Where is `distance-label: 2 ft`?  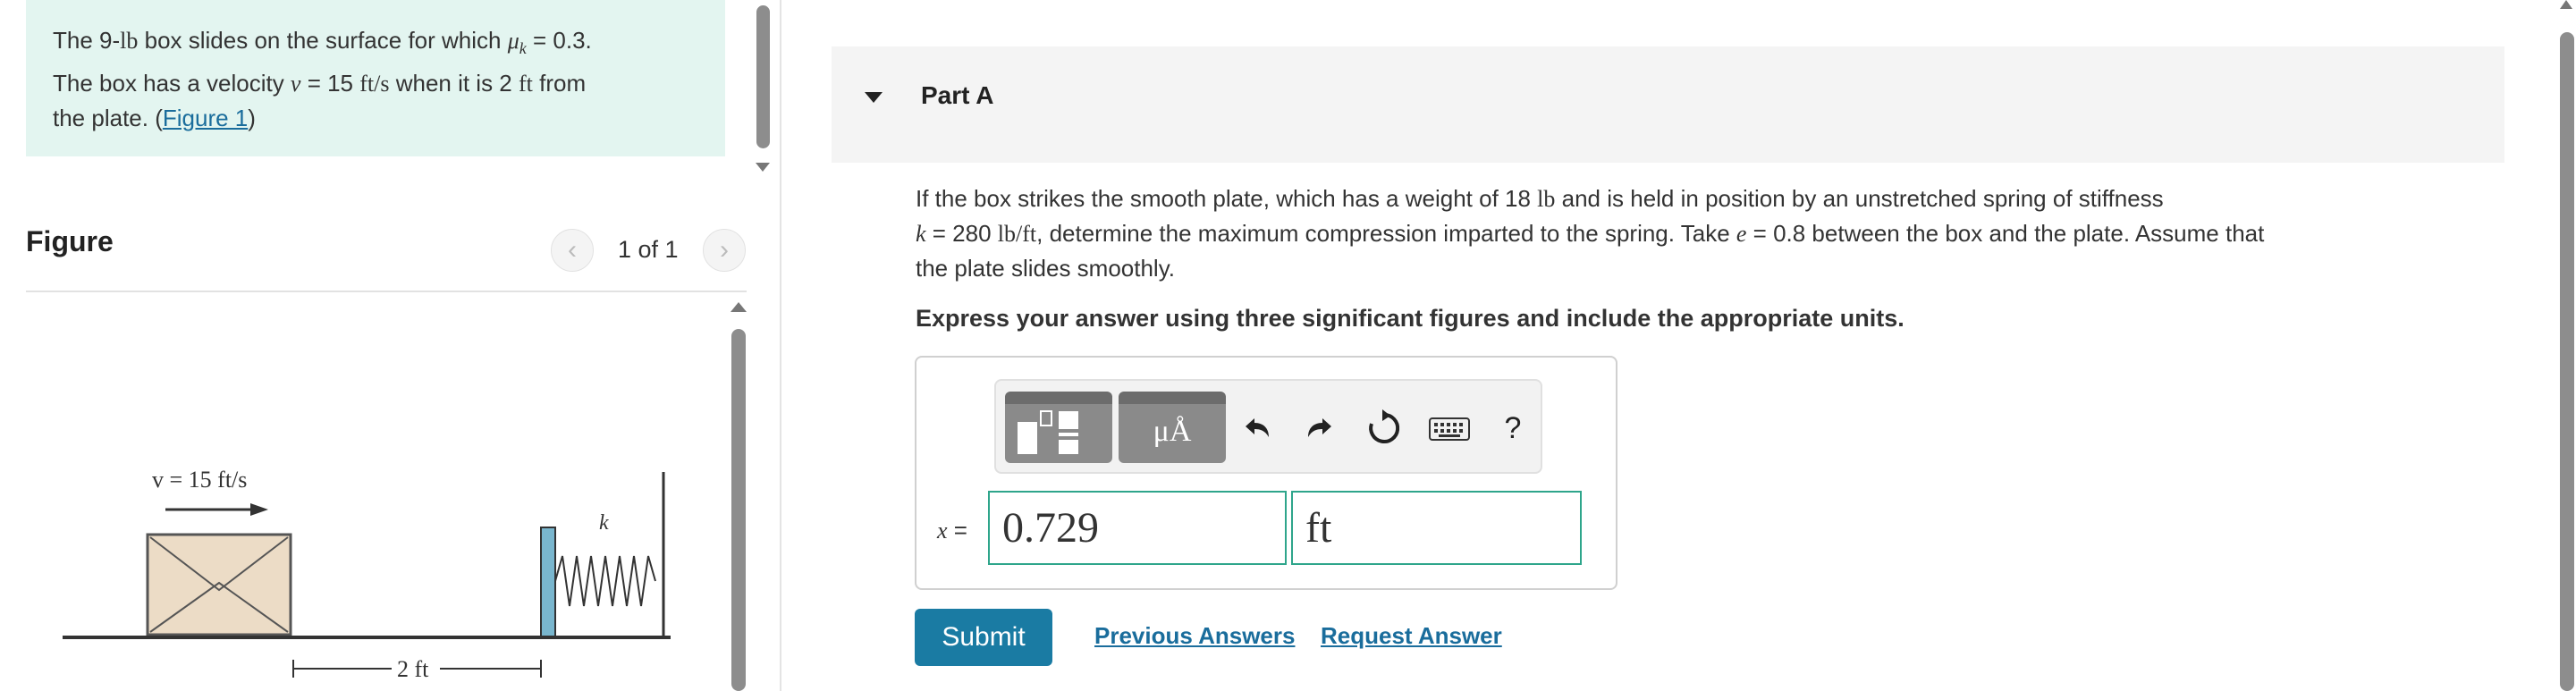
distance-label: 2 ft is located at coordinates (413, 669).